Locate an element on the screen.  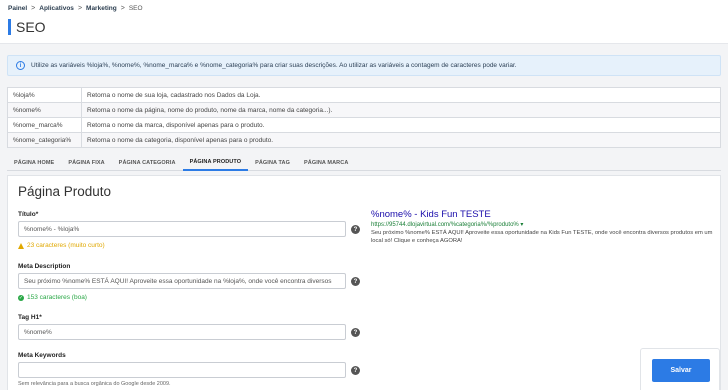
meta-keywords-input is located at coordinates (182, 370).